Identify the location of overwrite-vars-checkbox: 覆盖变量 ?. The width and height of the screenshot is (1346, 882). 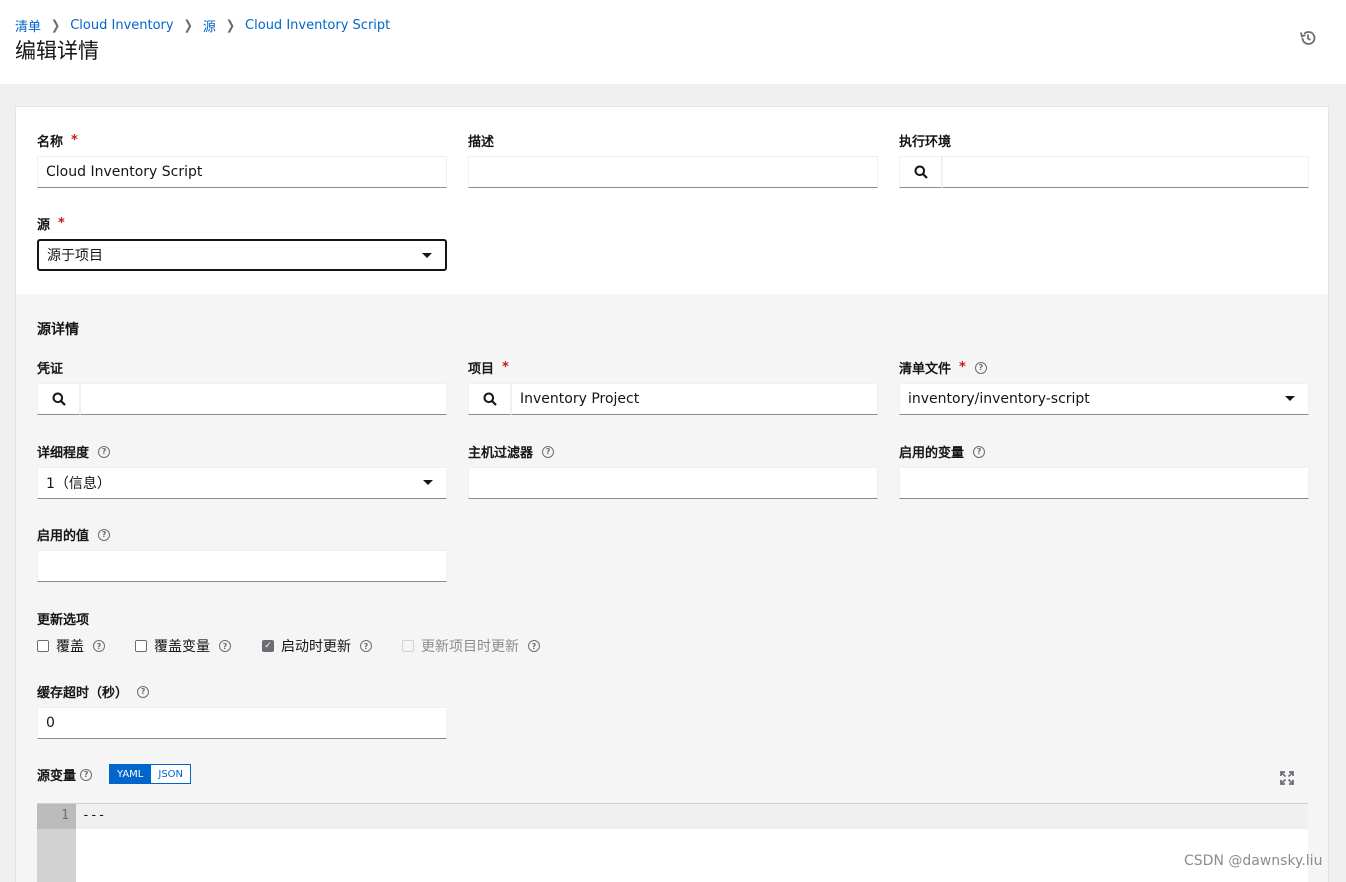
(183, 646).